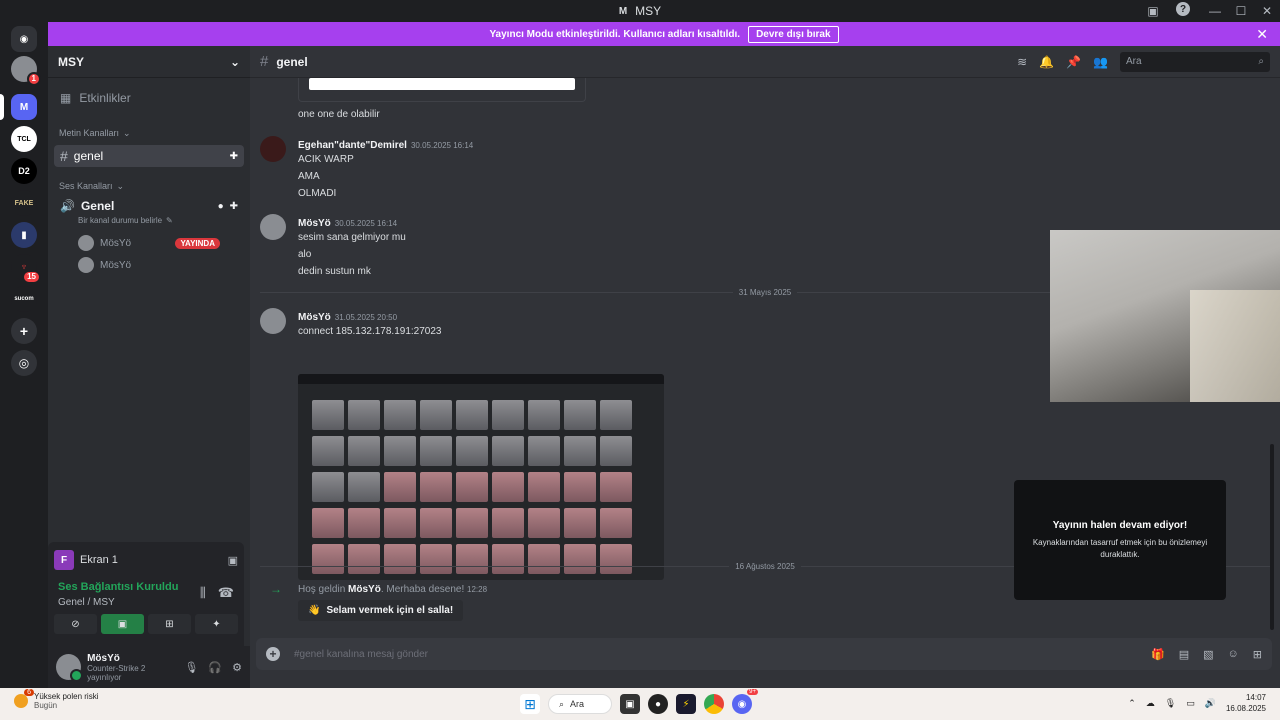  I want to click on composer-placeholder: #genel kanalına mesaj gönder, so click(361, 654).